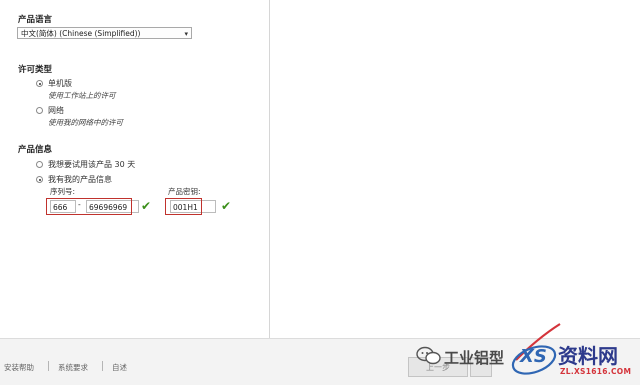  I want to click on language-select: 中文(简体) (Chinese (Simplified)) ▾, so click(104, 33).